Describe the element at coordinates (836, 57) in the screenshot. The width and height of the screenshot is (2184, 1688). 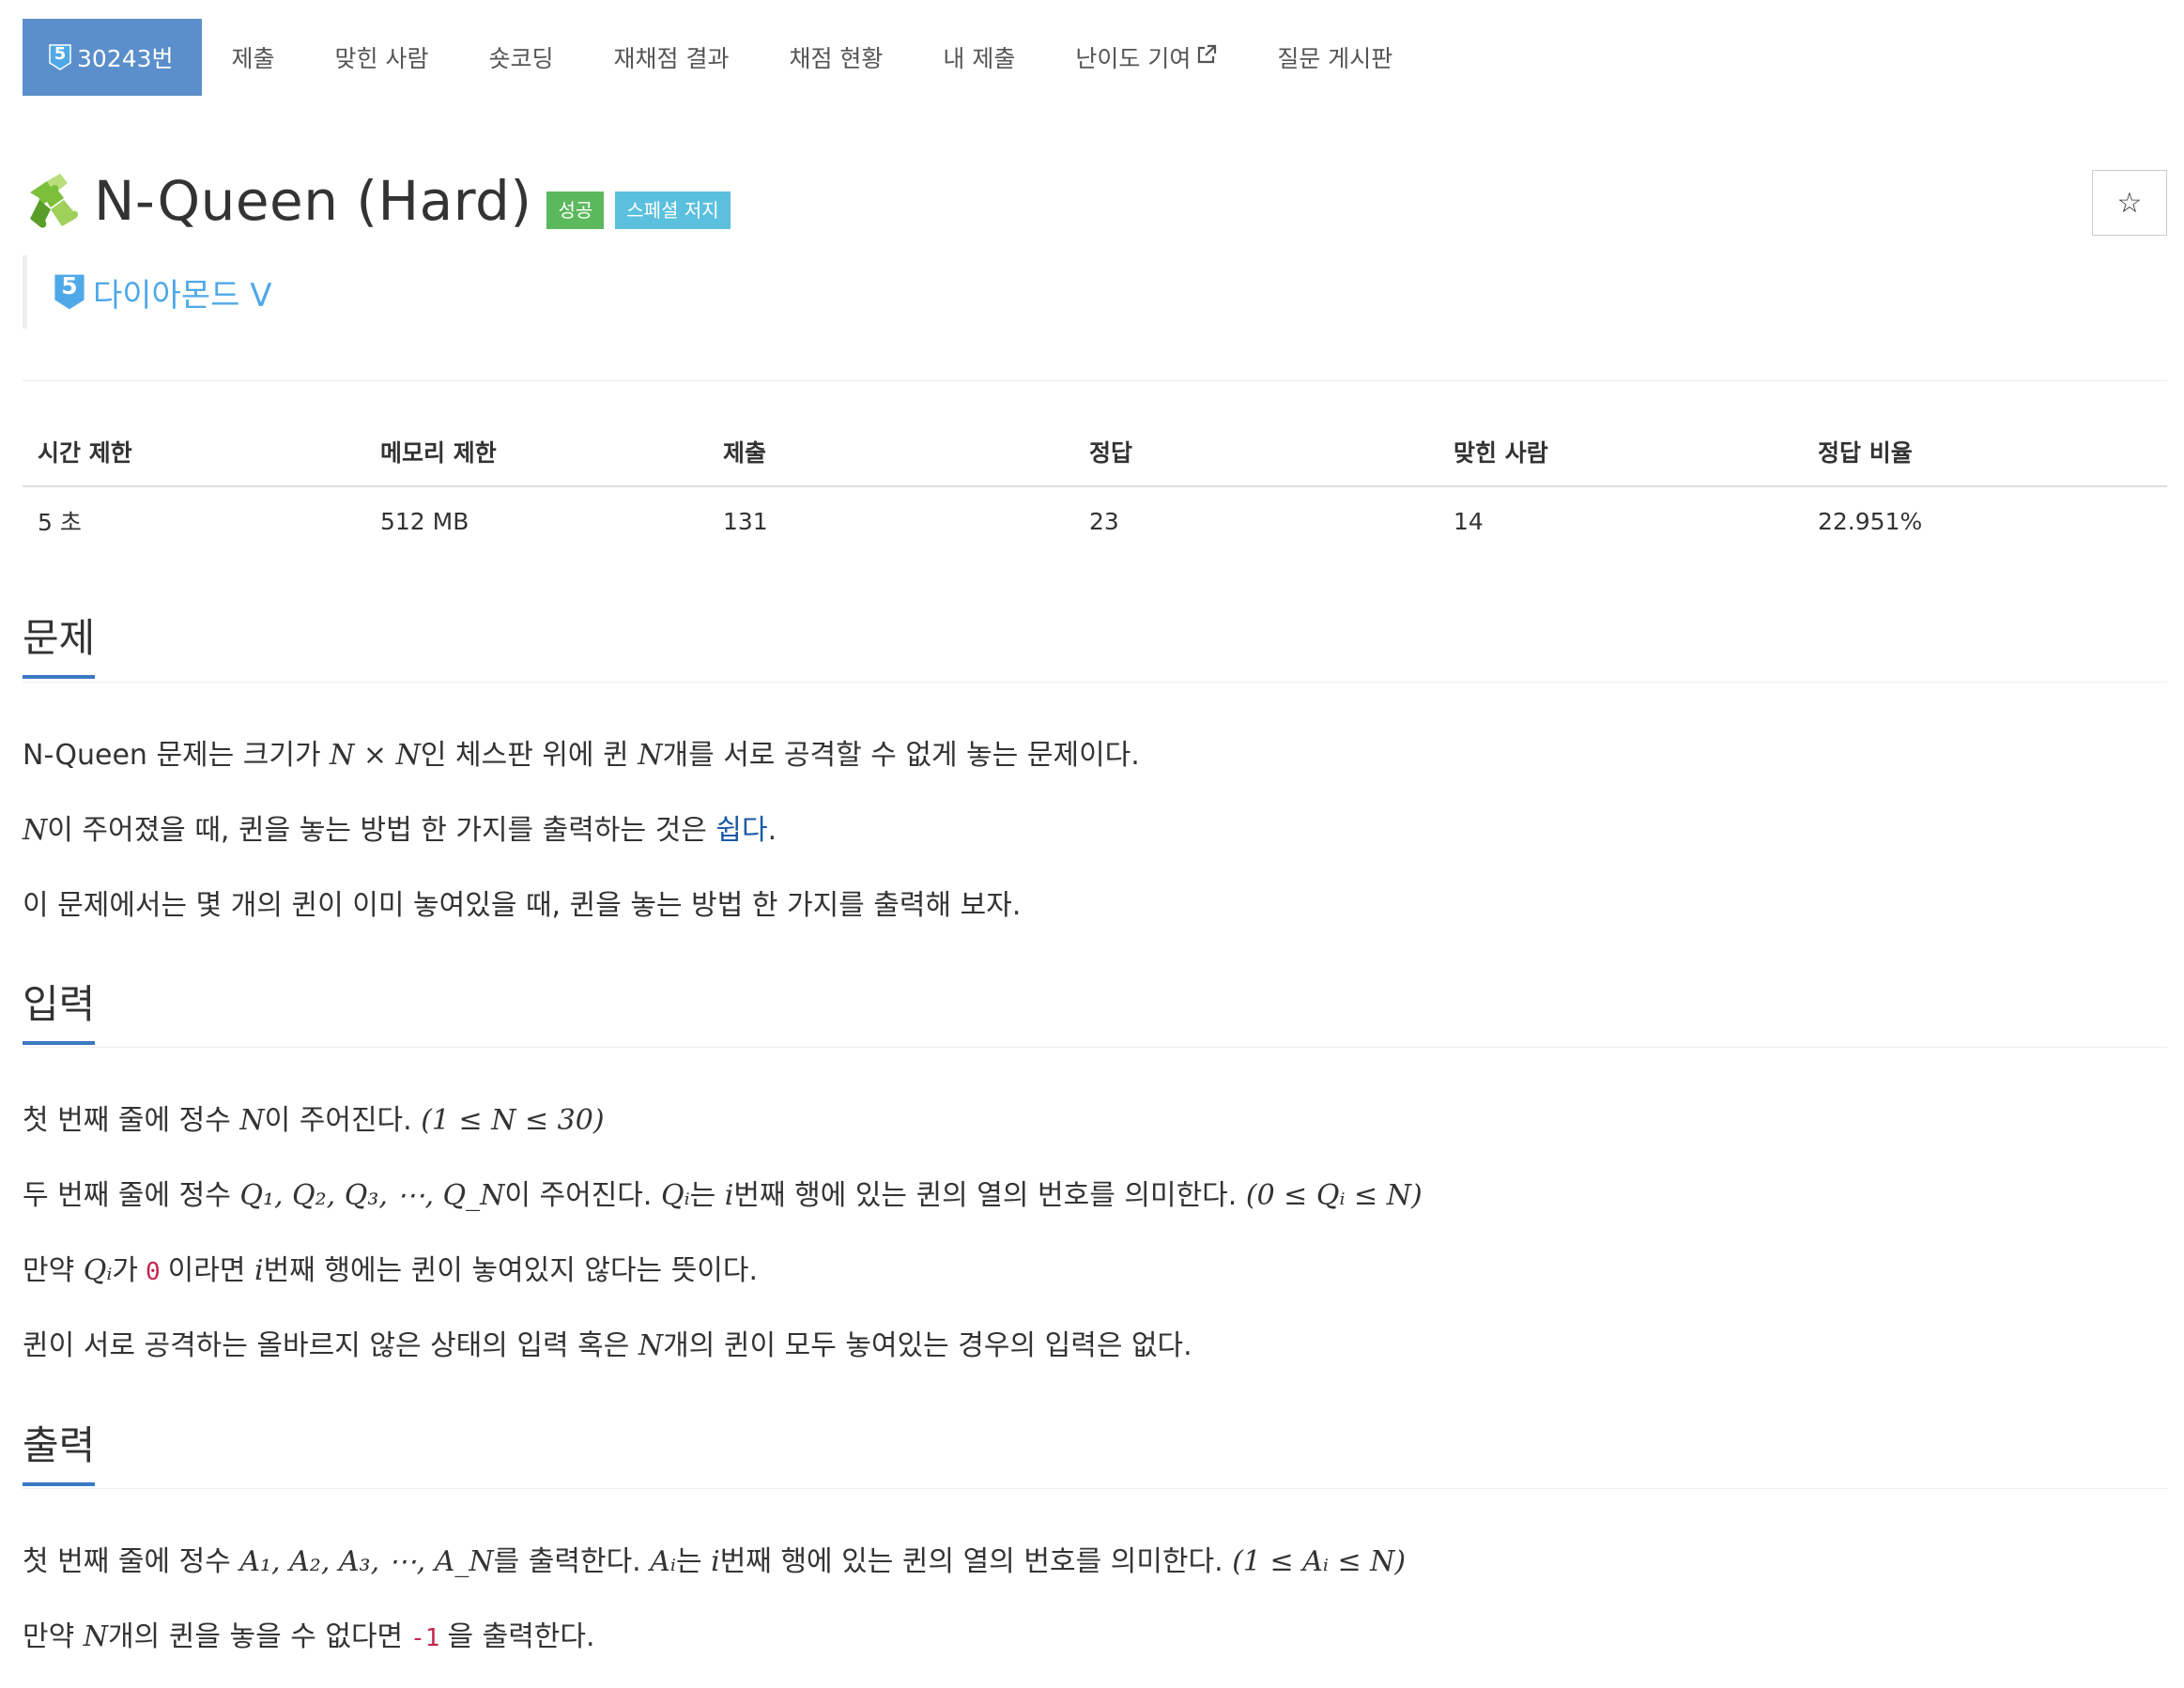
I see `nav-status: 채점 현황` at that location.